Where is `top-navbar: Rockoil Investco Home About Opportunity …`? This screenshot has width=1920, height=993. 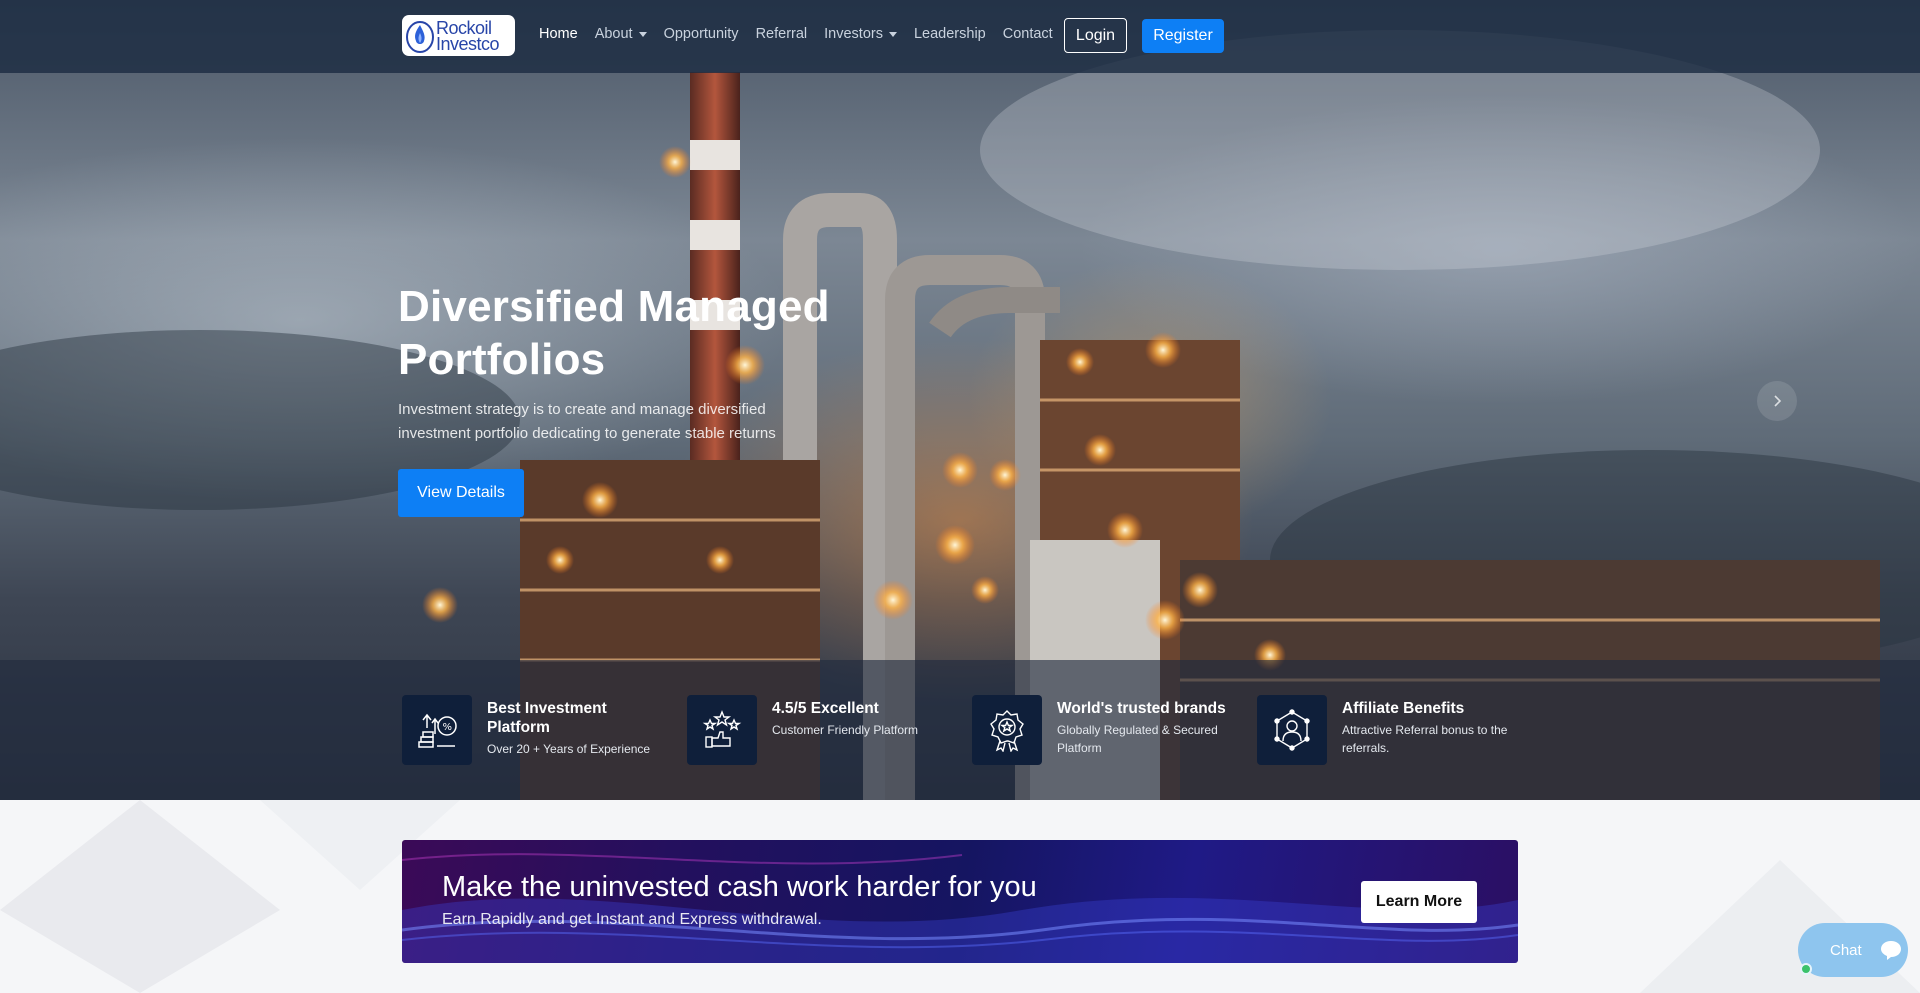 top-navbar: Rockoil Investco Home About Opportunity … is located at coordinates (960, 36).